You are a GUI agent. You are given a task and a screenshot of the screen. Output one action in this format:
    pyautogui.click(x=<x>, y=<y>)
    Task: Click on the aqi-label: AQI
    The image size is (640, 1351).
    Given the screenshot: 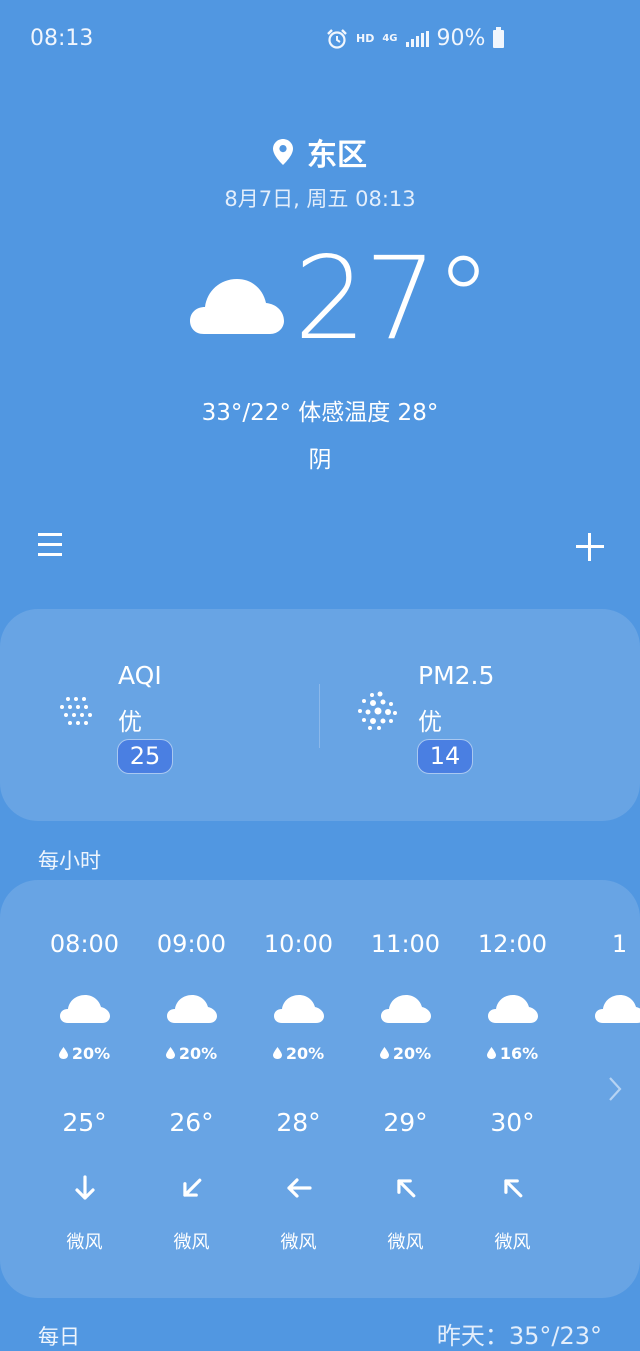 What is the action you would take?
    pyautogui.click(x=140, y=675)
    